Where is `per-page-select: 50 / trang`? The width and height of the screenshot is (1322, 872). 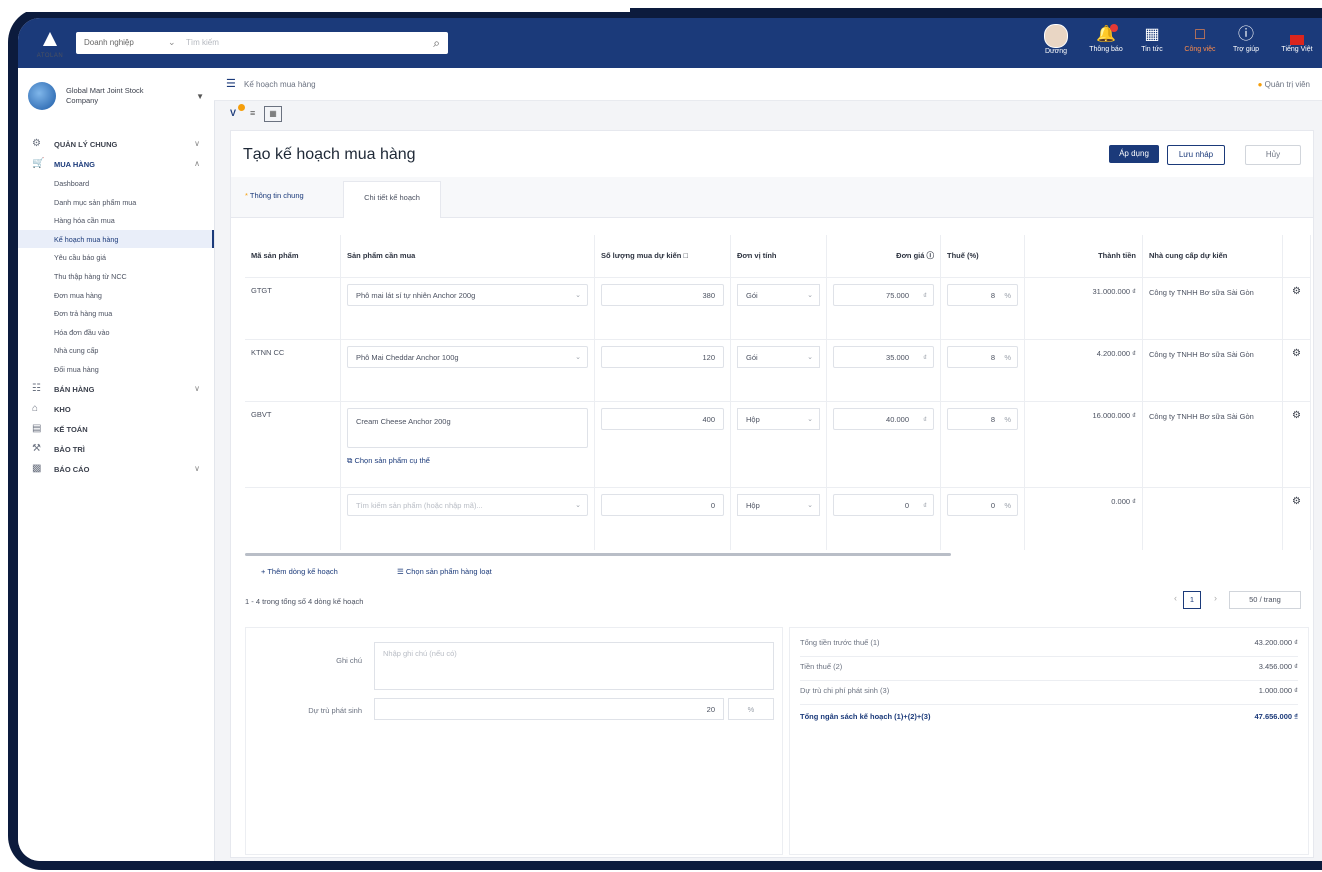
per-page-select: 50 / trang is located at coordinates (1265, 600).